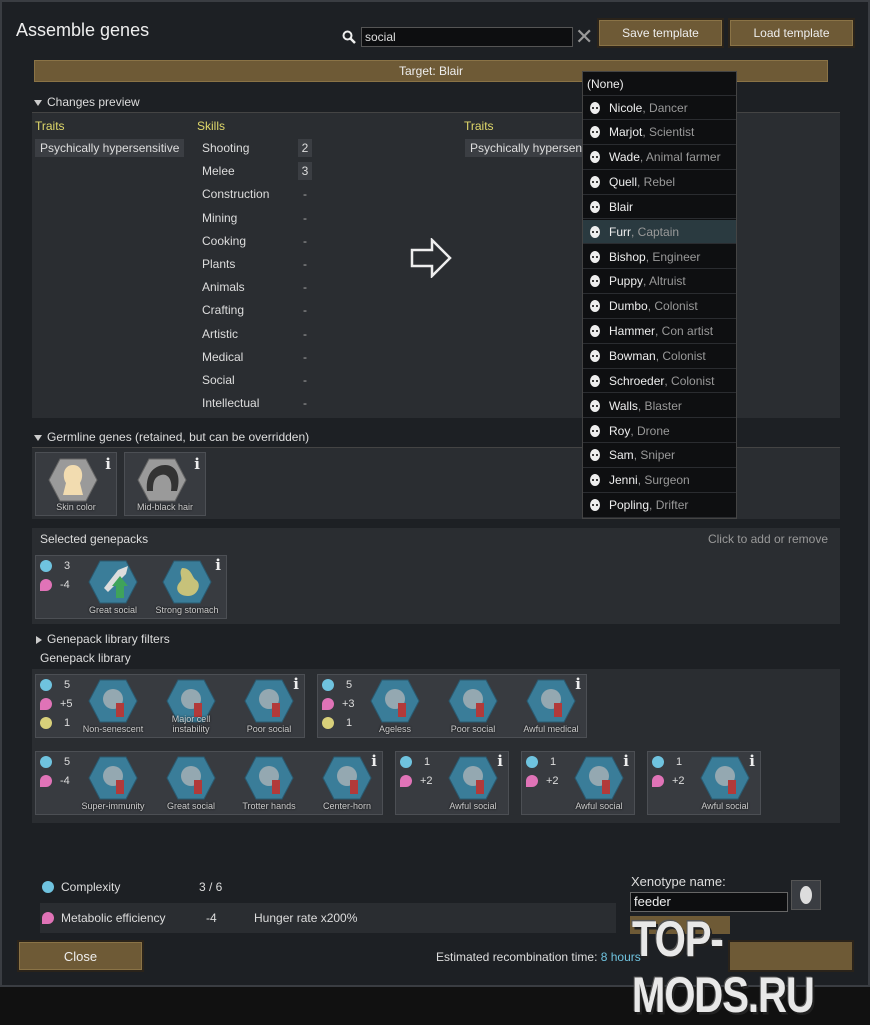 The image size is (870, 1025). I want to click on gene-slot: Major cell instability, so click(191, 707).